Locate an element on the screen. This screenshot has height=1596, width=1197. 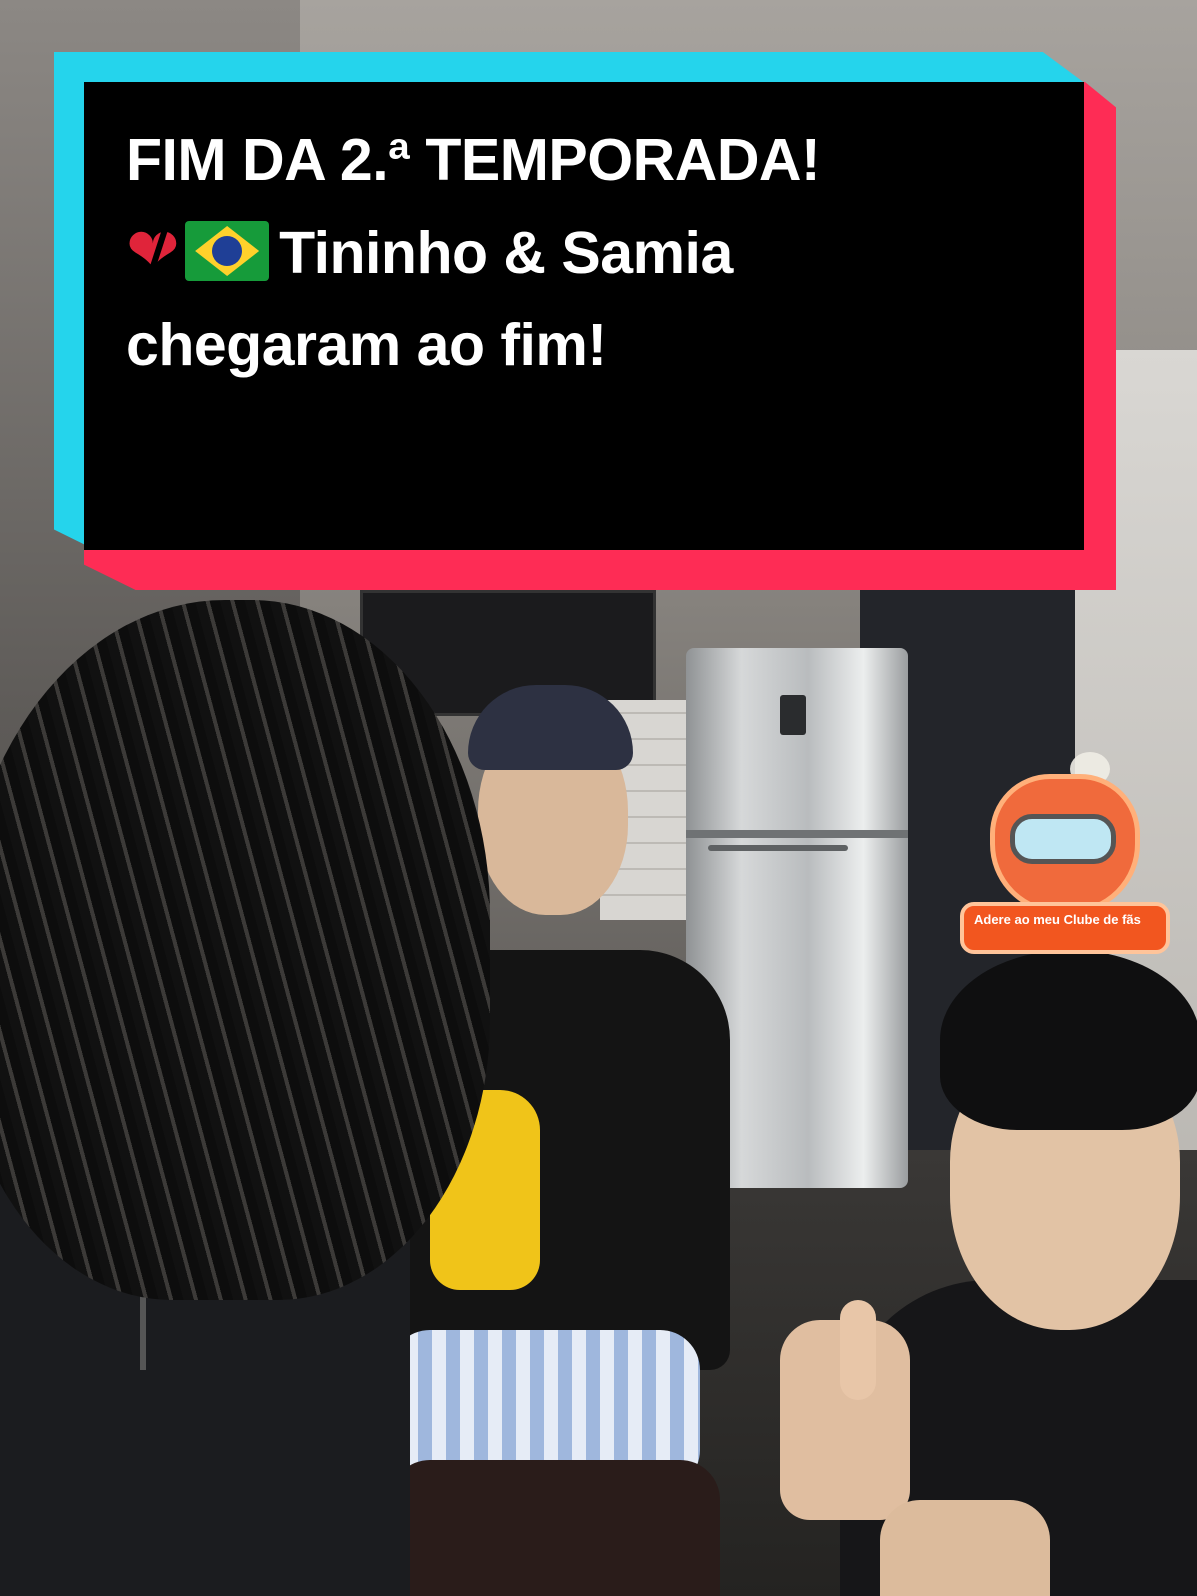
caption-names: Tininho & Samia is located at coordinates (506, 253).